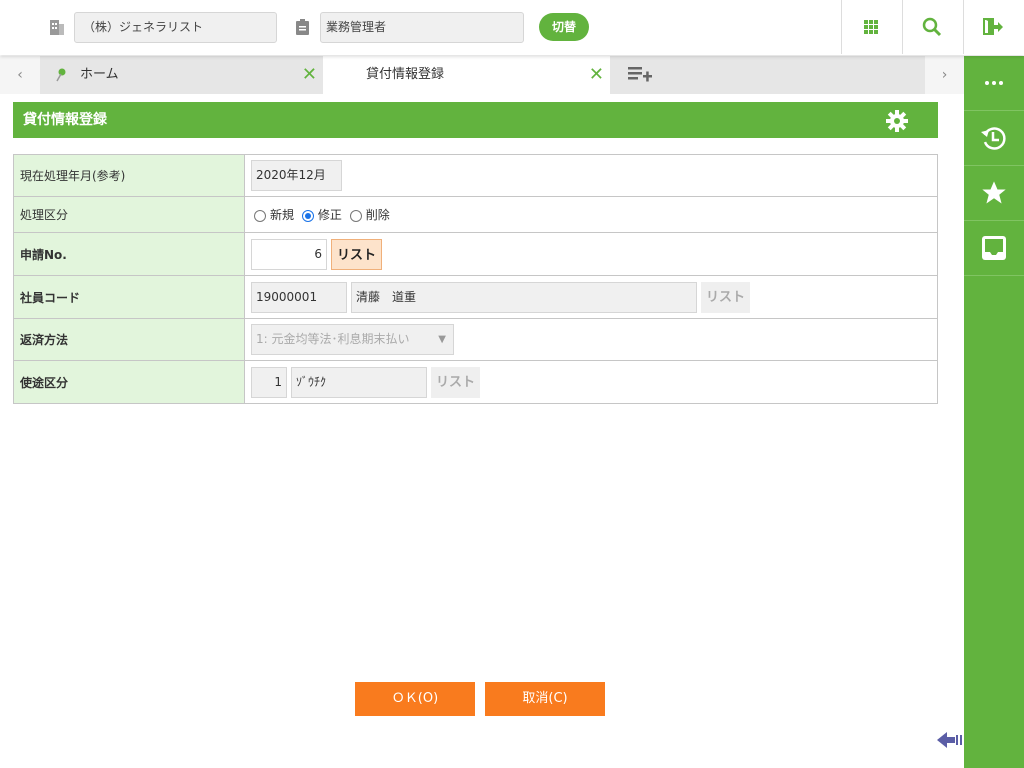  What do you see at coordinates (422, 27) in the screenshot?
I see `role-field: 業務管理者` at bounding box center [422, 27].